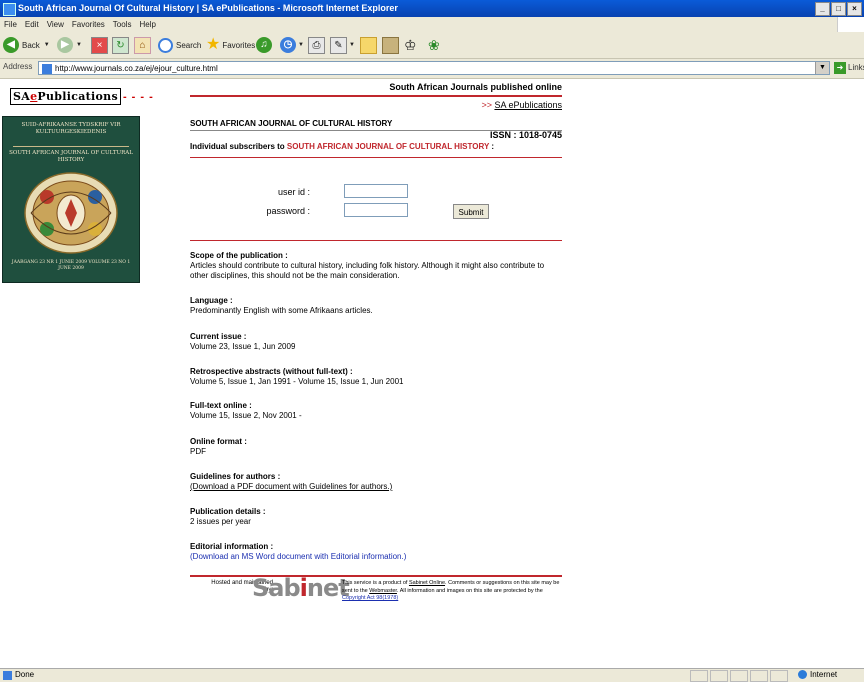 The width and height of the screenshot is (864, 682). What do you see at coordinates (230, 45) in the screenshot?
I see `favorites-button: ★ Favorites` at bounding box center [230, 45].